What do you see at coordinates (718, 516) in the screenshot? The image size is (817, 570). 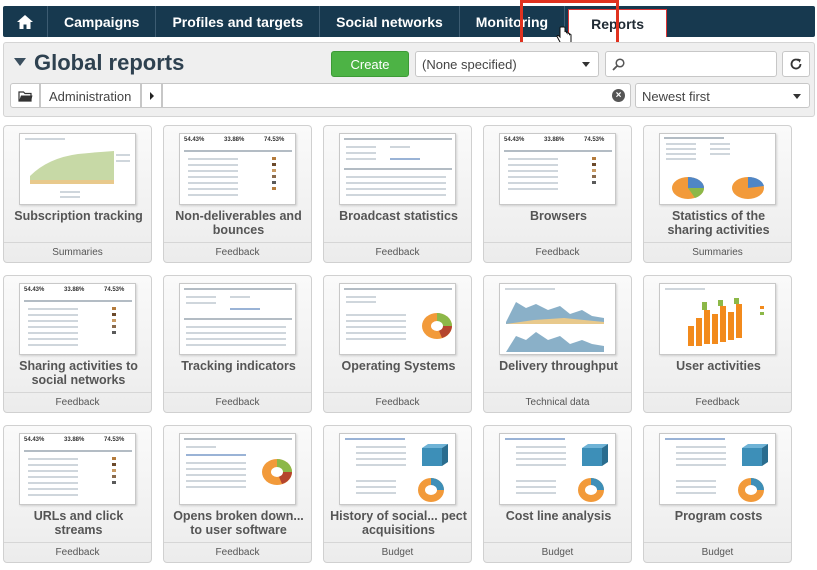 I see `report-title: Program costs` at bounding box center [718, 516].